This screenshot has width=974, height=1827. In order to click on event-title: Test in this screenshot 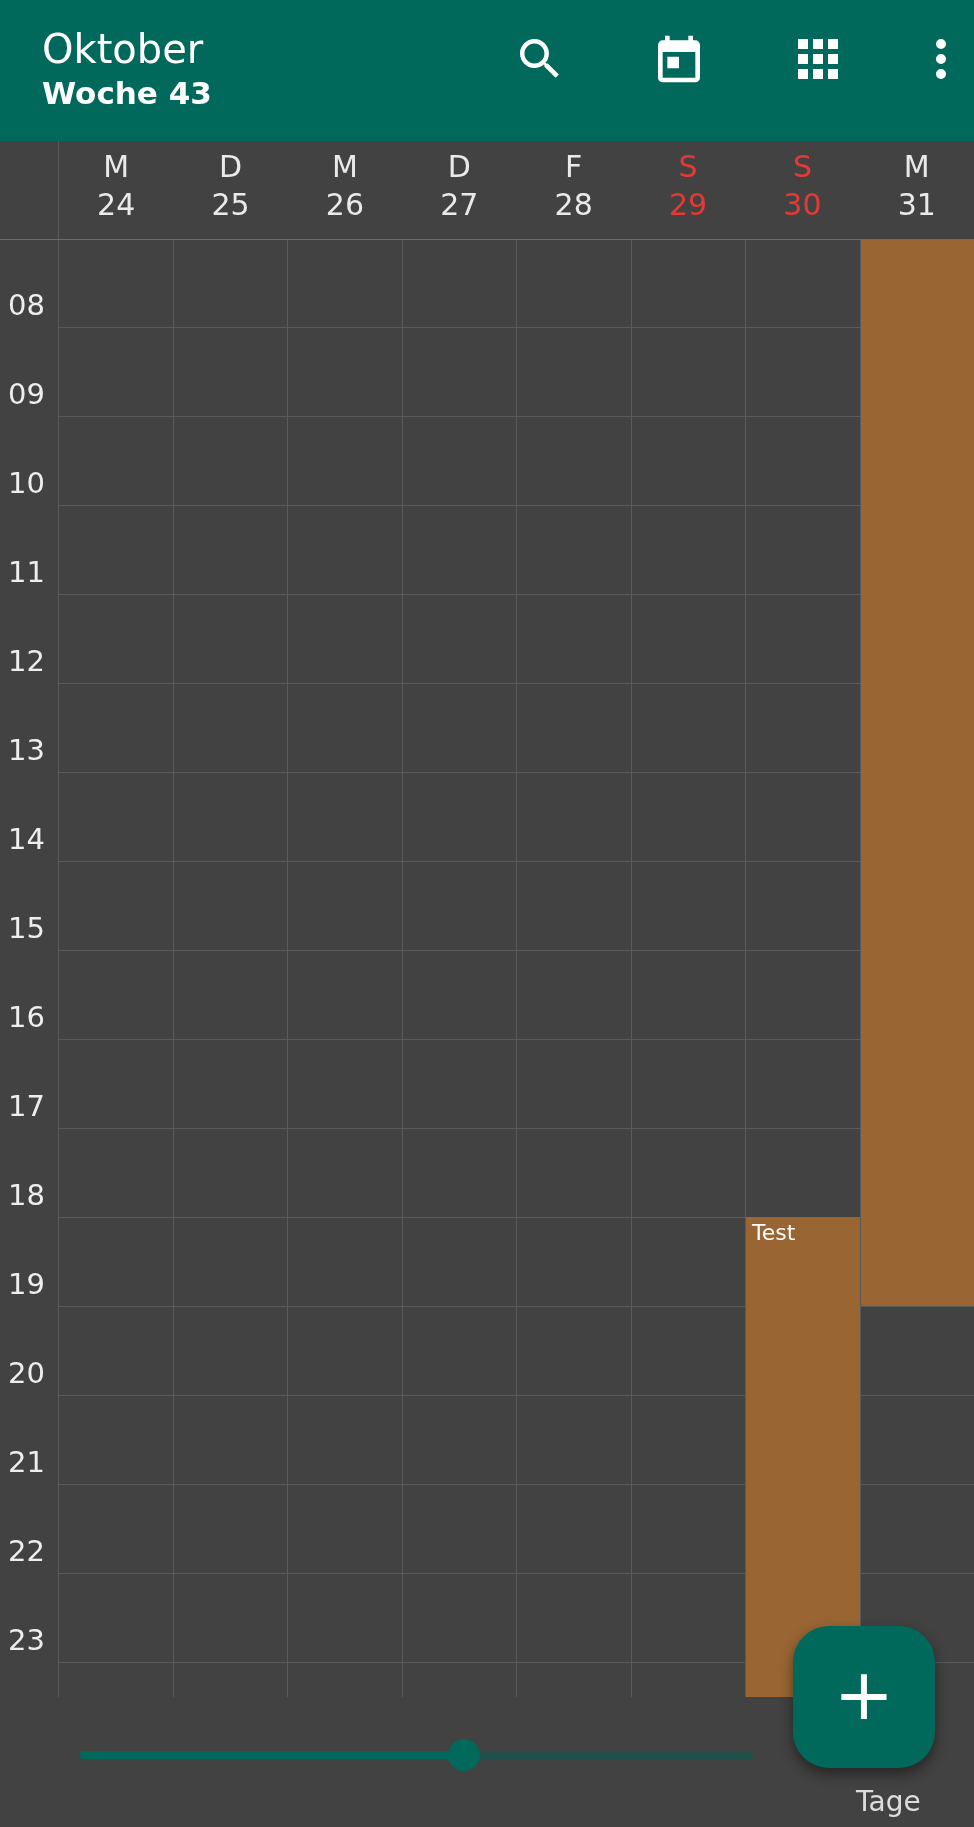, I will do `click(774, 1233)`.